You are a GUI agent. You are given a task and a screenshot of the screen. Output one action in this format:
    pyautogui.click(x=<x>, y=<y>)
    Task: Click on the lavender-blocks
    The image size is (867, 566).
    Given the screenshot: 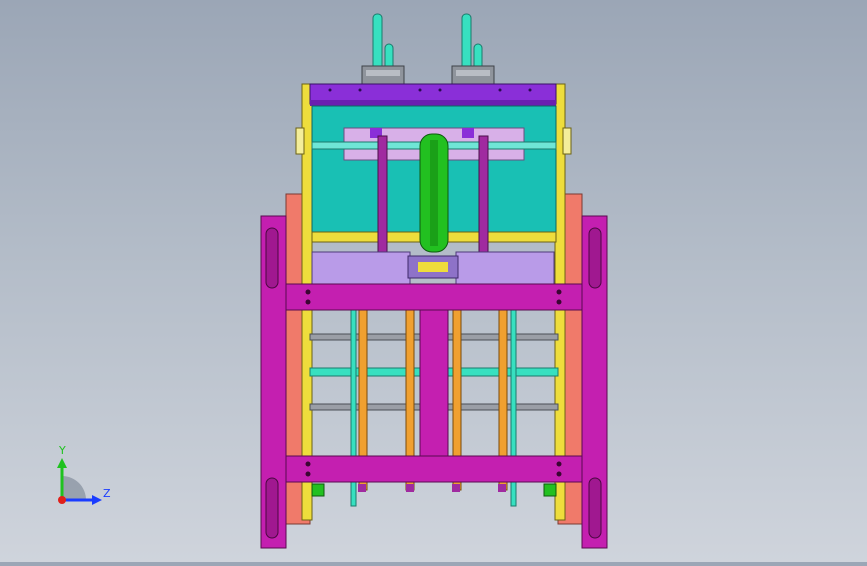 What is the action you would take?
    pyautogui.click(x=433, y=268)
    